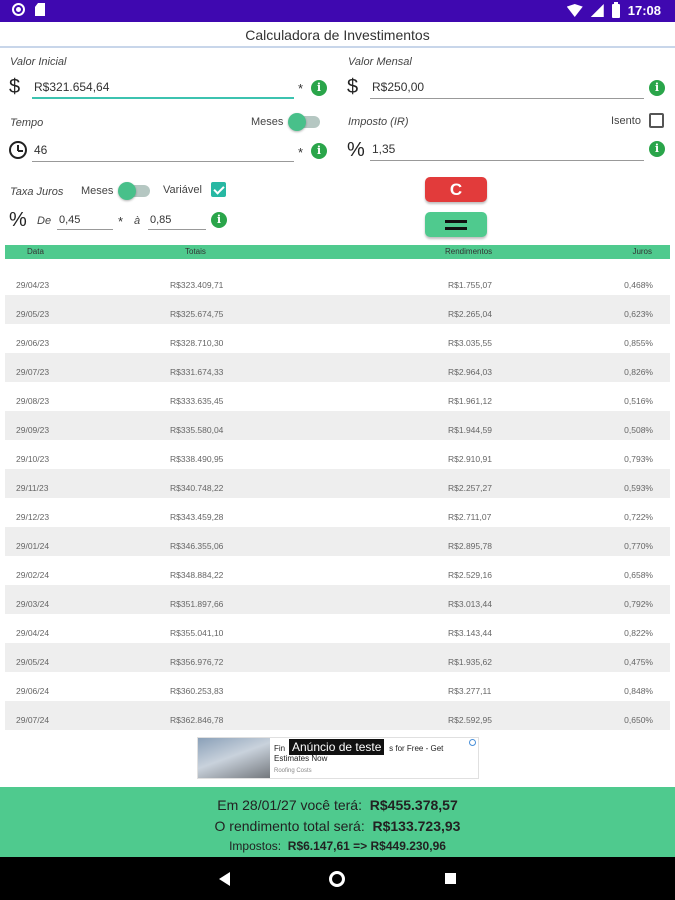  What do you see at coordinates (638, 314) in the screenshot?
I see `cell-juros: 0,623%` at bounding box center [638, 314].